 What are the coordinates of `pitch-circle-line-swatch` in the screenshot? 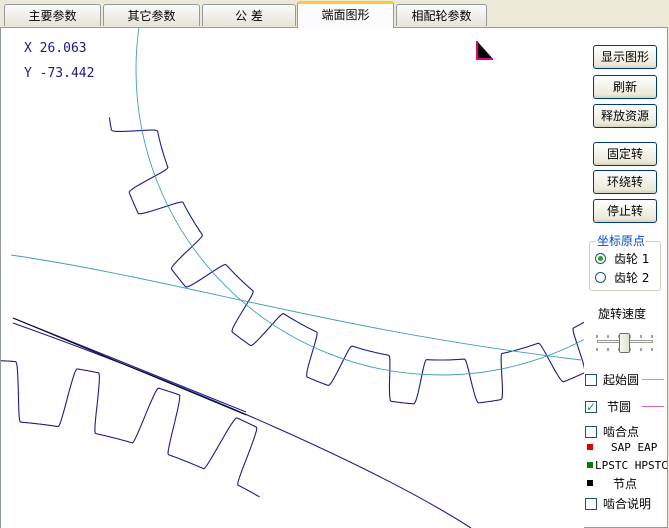 It's located at (653, 406).